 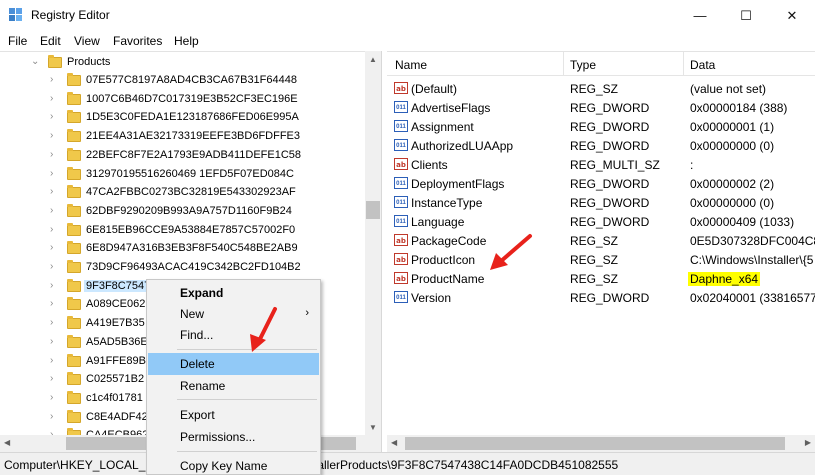 I want to click on value-row: 011 InstanceType REG_DWORD 0x00000000 (0), so click(x=601, y=202).